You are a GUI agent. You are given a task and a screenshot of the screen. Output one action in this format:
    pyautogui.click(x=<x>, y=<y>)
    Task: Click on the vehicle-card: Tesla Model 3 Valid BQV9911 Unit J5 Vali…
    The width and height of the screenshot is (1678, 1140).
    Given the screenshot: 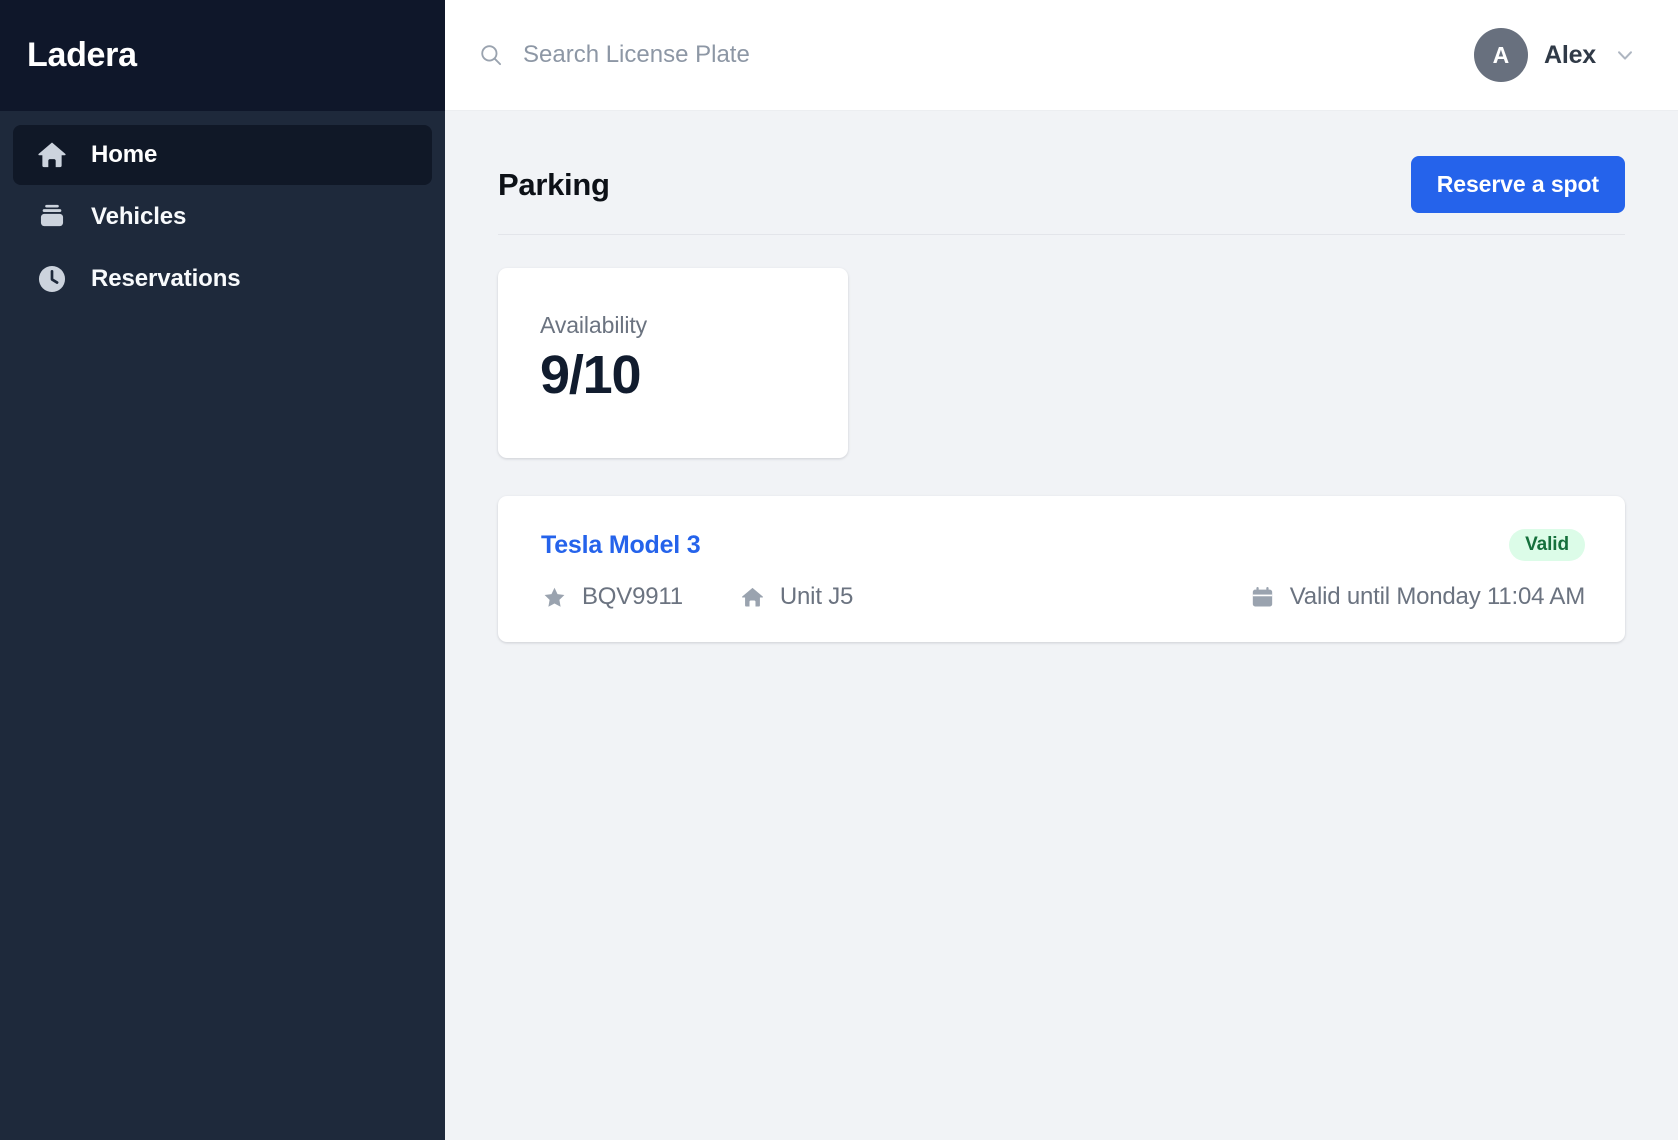 What is the action you would take?
    pyautogui.click(x=1061, y=569)
    